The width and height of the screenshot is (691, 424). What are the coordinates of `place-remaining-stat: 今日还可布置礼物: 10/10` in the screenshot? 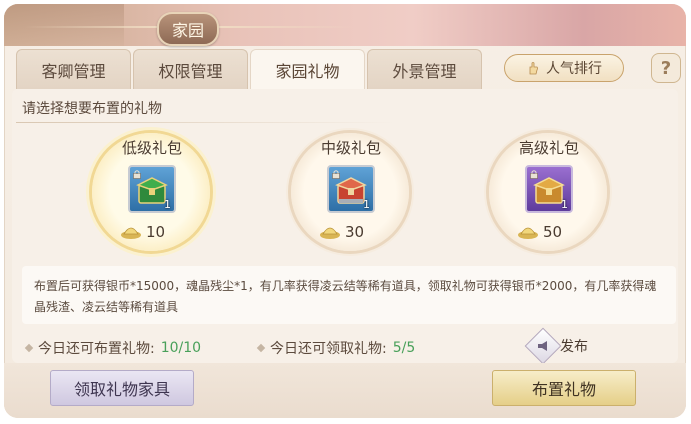 It's located at (113, 348).